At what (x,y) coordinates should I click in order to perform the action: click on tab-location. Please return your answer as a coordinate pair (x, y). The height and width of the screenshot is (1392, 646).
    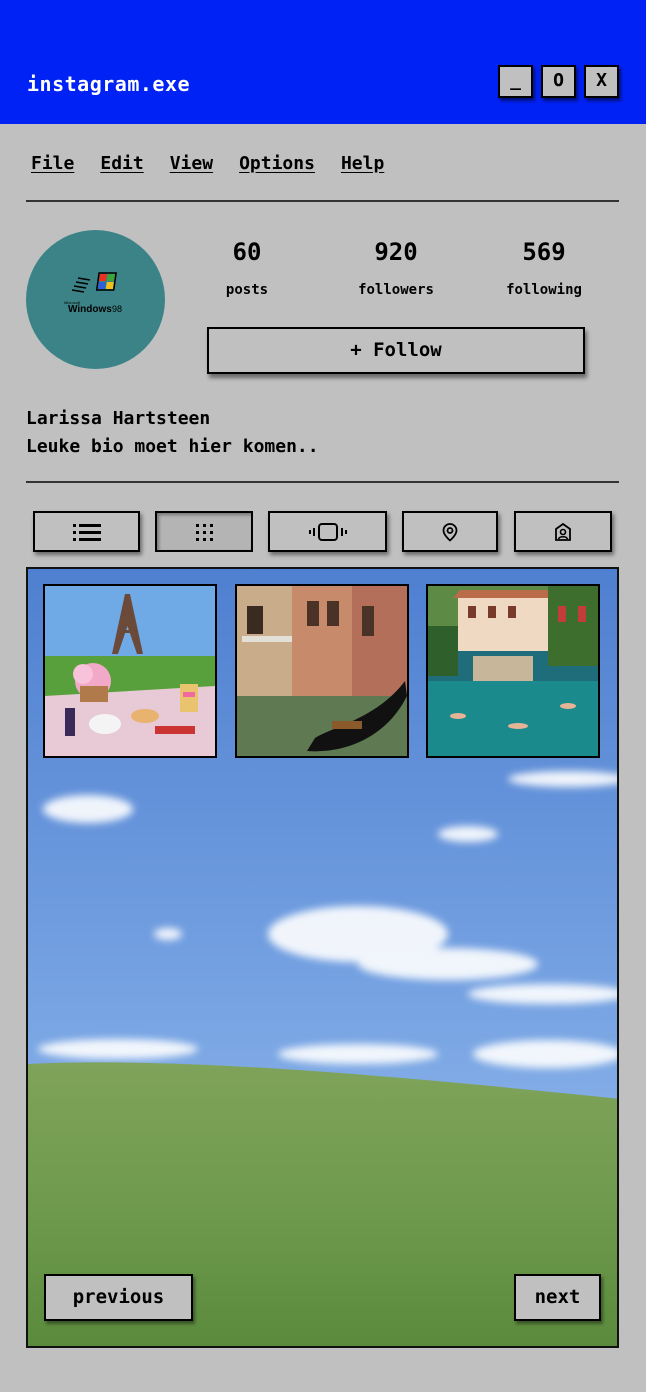
    Looking at the image, I should click on (450, 531).